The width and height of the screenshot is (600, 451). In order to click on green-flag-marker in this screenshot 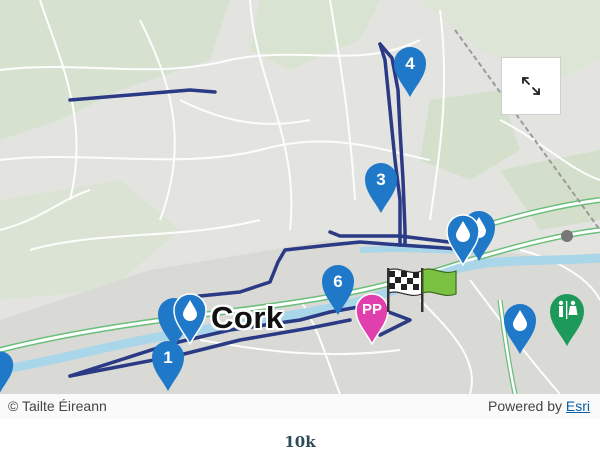, I will do `click(439, 290)`.